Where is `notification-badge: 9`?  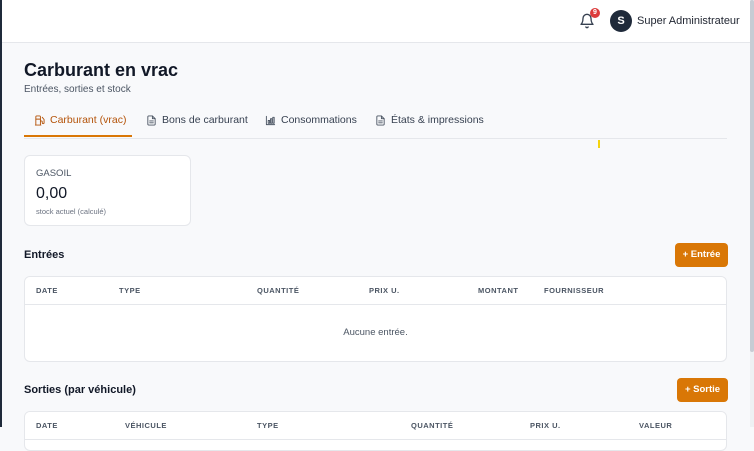
notification-badge: 9 is located at coordinates (595, 13).